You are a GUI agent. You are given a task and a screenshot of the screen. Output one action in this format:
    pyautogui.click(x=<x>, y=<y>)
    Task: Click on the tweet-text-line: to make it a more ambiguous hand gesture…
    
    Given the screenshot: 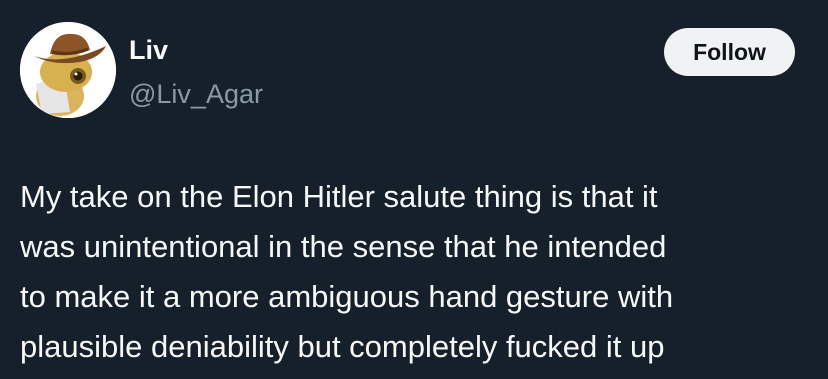 What is the action you would take?
    pyautogui.click(x=347, y=296)
    